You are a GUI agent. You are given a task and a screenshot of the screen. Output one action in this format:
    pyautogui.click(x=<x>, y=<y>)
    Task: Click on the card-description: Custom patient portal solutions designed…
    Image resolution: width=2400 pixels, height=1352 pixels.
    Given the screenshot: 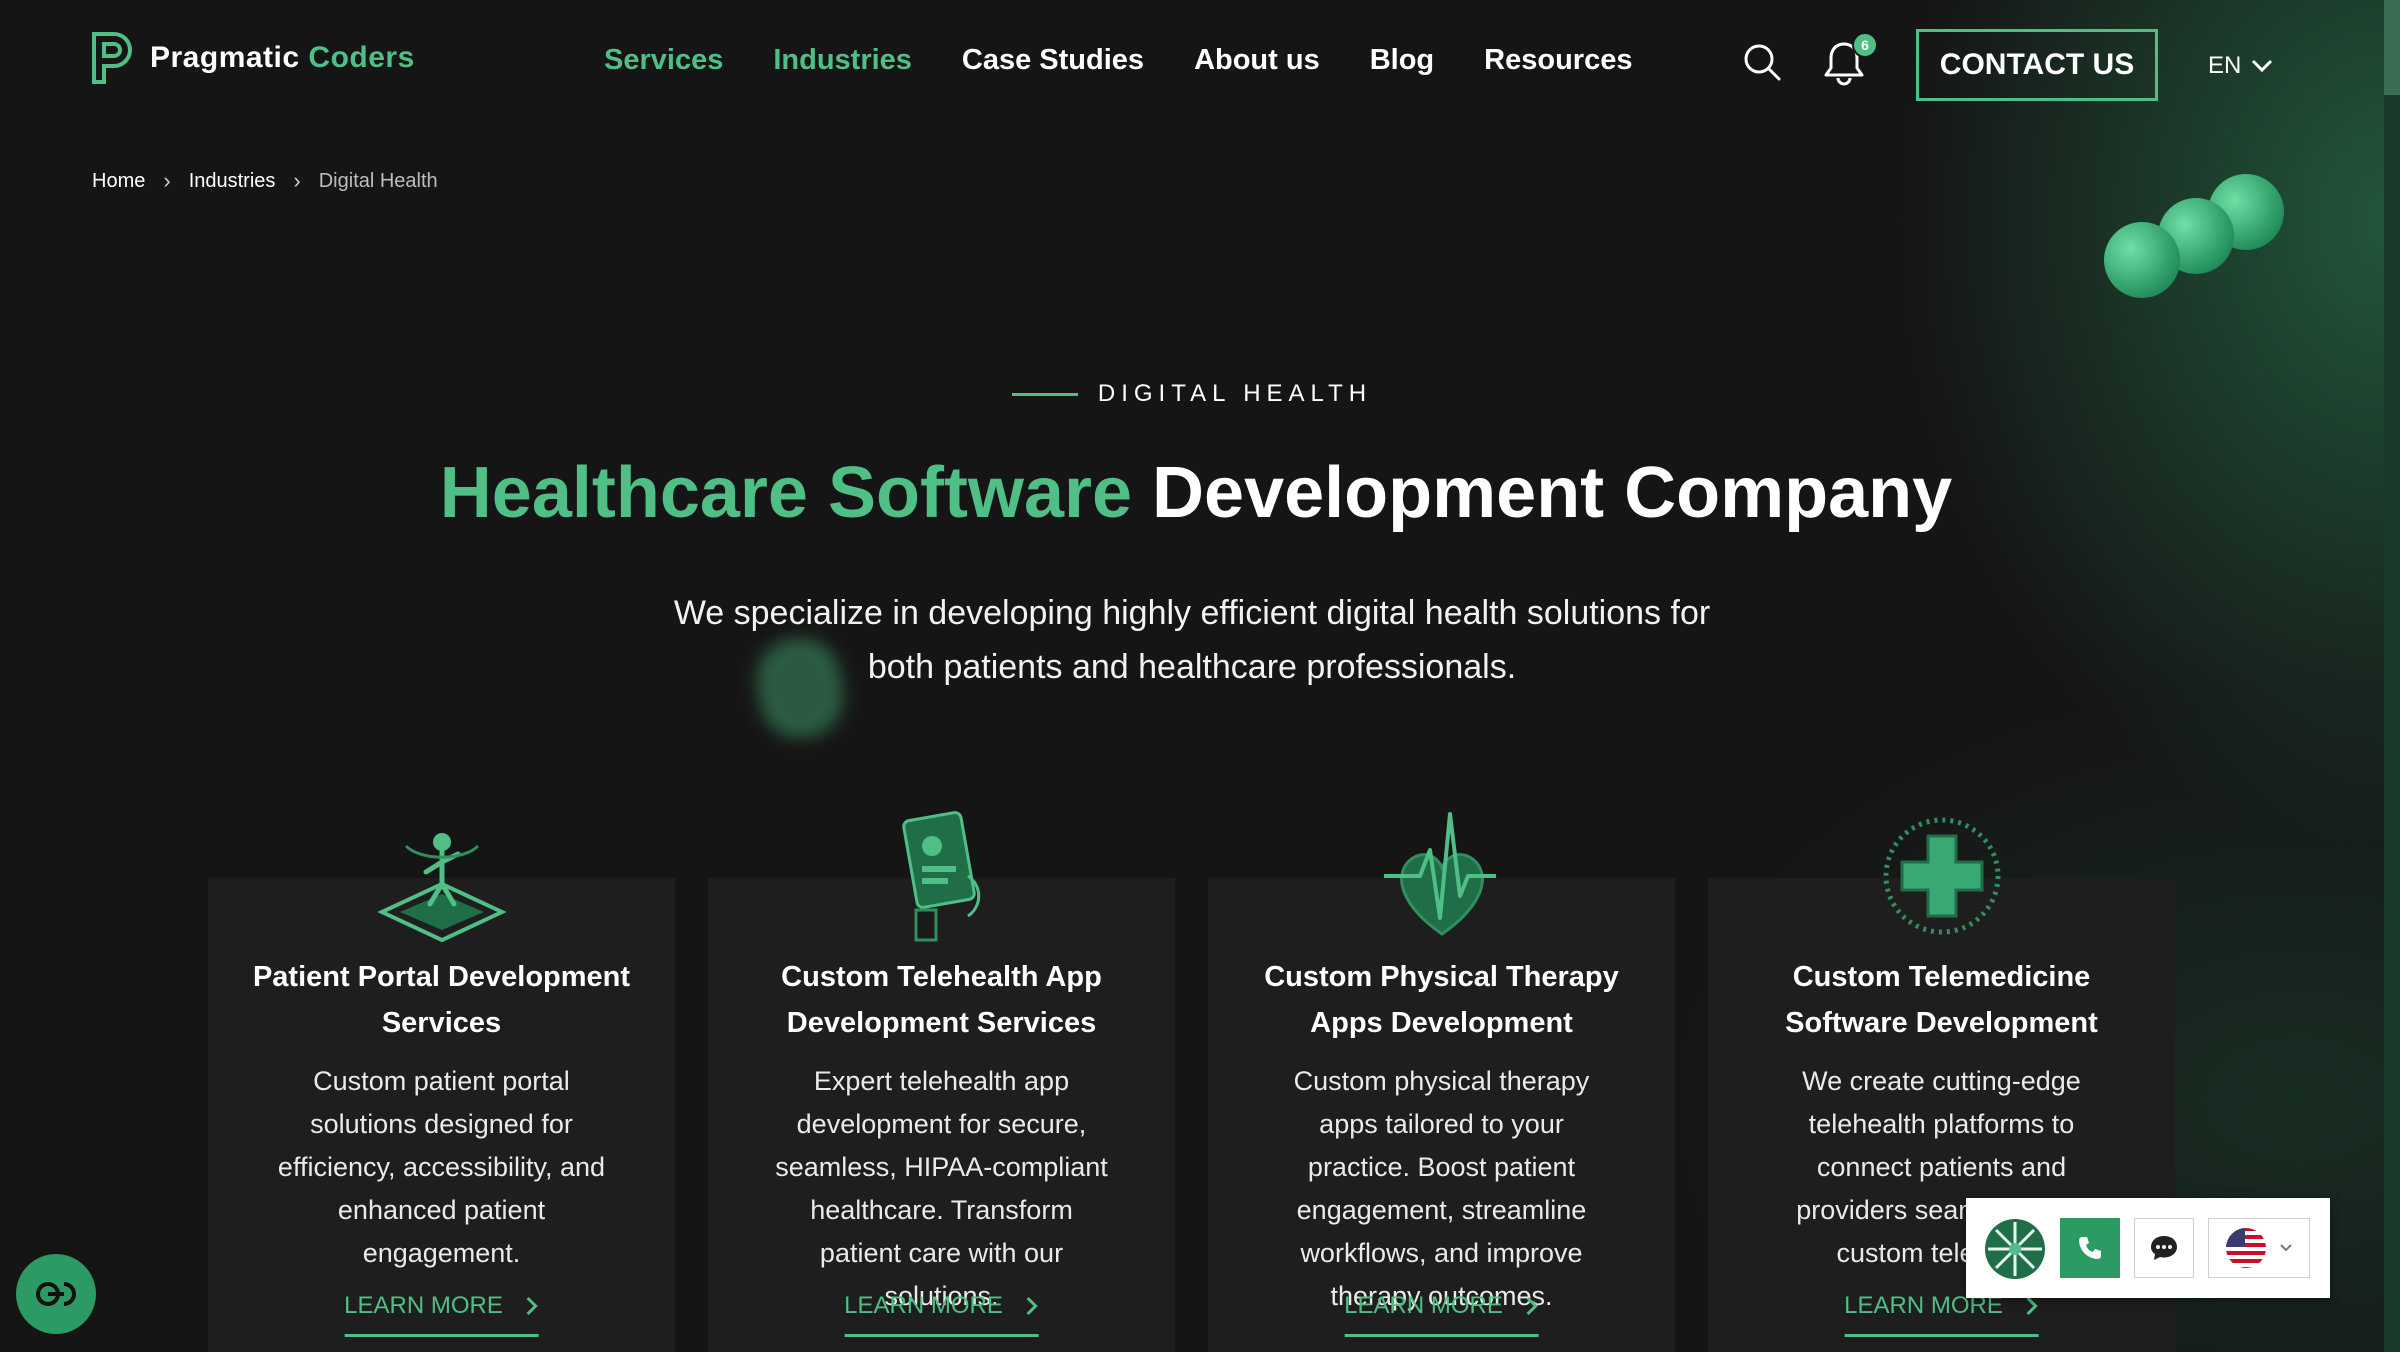 What is the action you would take?
    pyautogui.click(x=441, y=1167)
    